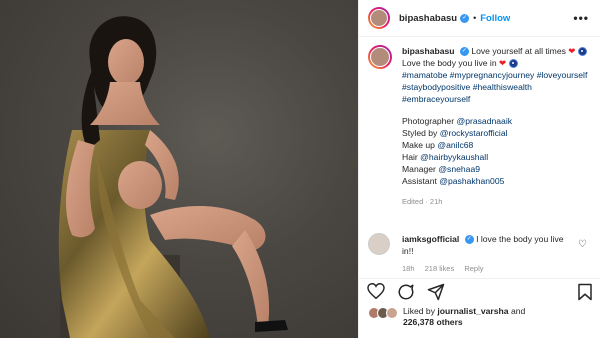 This screenshot has width=600, height=338. Describe the element at coordinates (419, 169) in the screenshot. I see `credit-label: Manager` at that location.